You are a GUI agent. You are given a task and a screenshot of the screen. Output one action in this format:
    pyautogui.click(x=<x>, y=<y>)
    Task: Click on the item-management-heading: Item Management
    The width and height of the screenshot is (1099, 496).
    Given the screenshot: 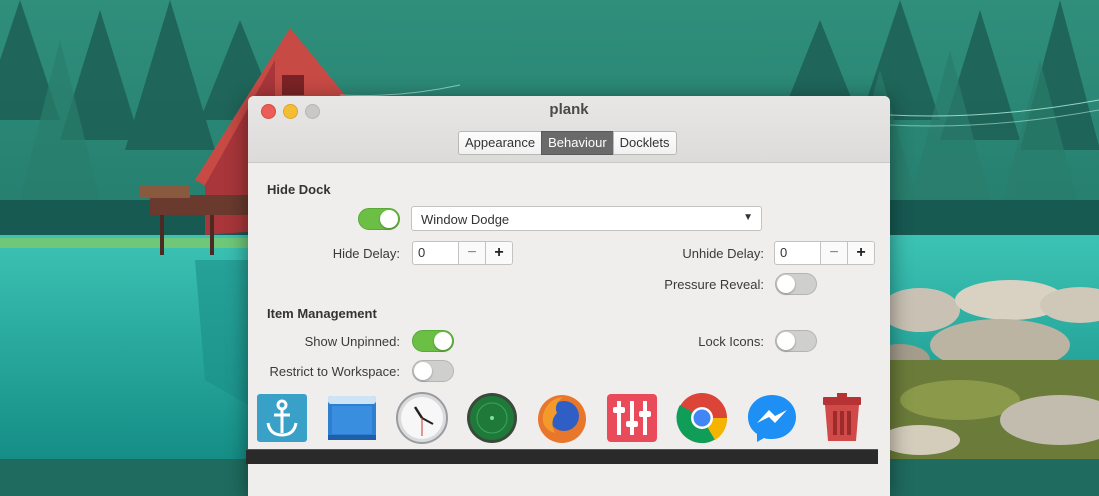 What is the action you would take?
    pyautogui.click(x=322, y=313)
    